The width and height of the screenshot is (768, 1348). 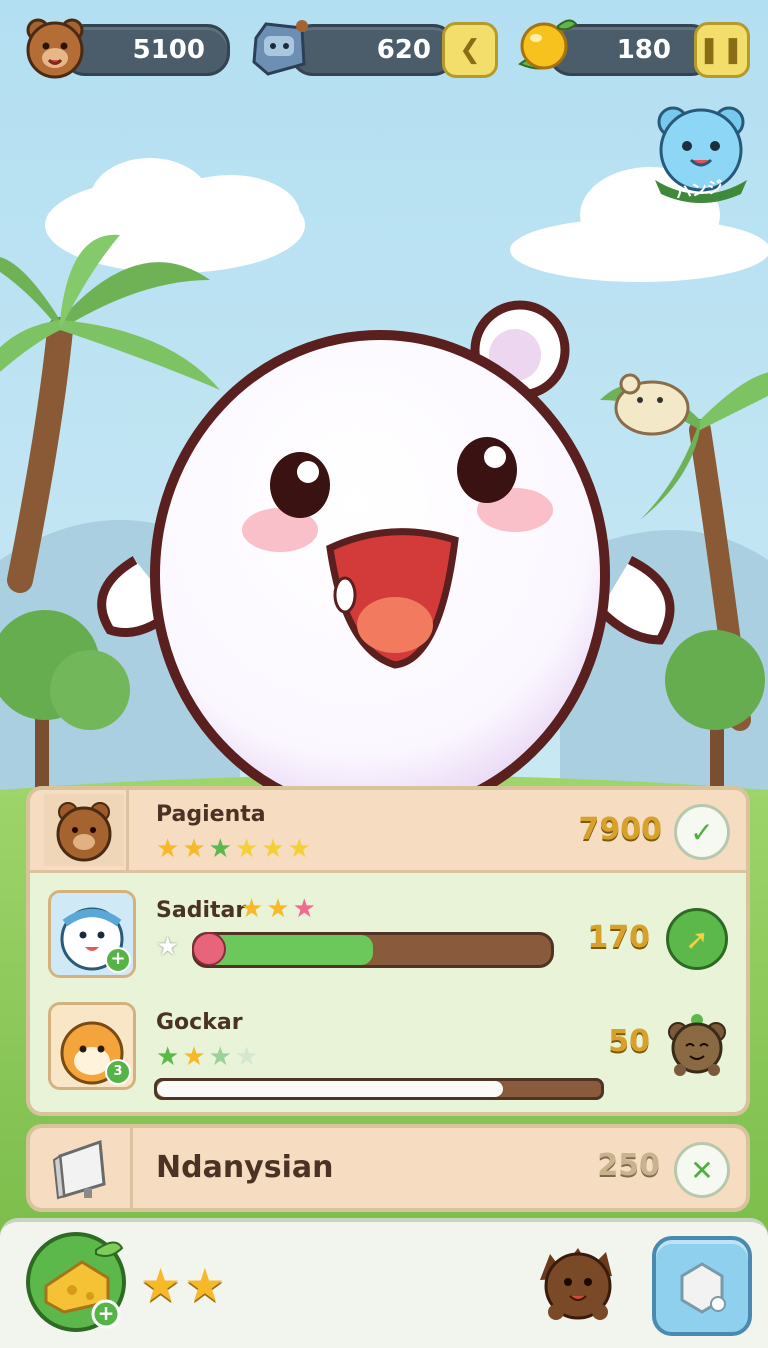 I want to click on add-friend-icon: +, so click(x=118, y=960).